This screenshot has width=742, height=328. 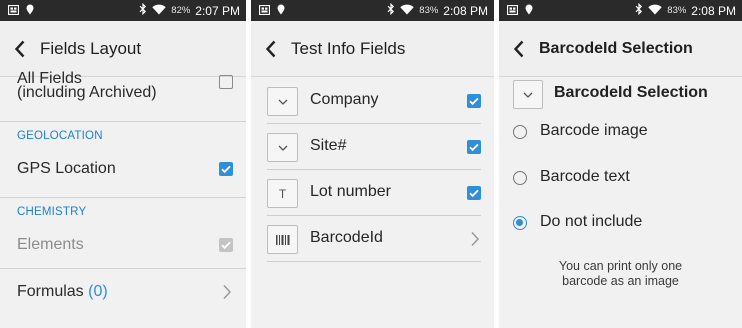 I want to click on all-fields-item: All Fields (including Archived), so click(x=123, y=92).